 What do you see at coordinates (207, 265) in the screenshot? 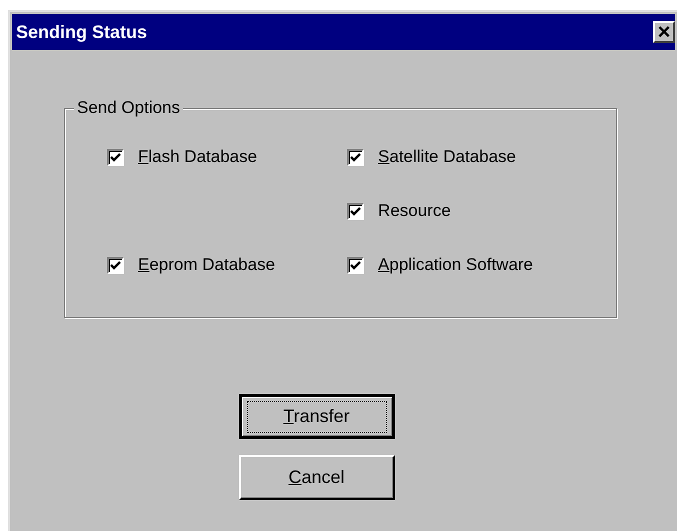
I see `checkbox-label: Eeprom Database` at bounding box center [207, 265].